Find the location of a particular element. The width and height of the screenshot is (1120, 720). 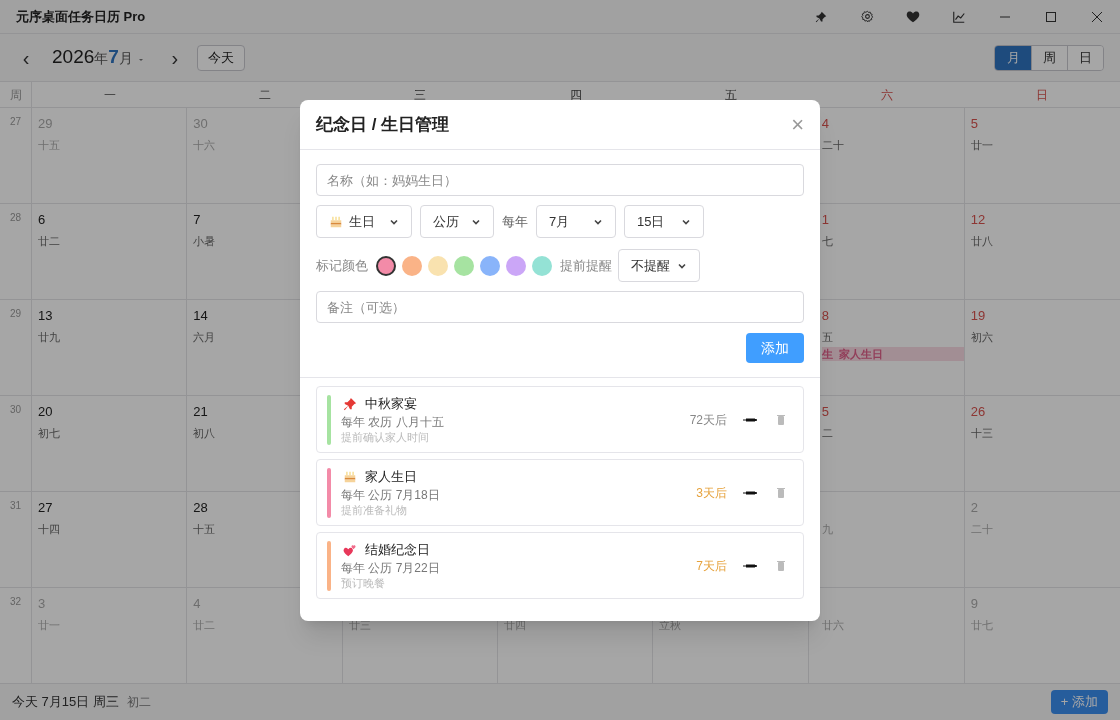

event-note: 提前准备礼物 is located at coordinates (374, 510).